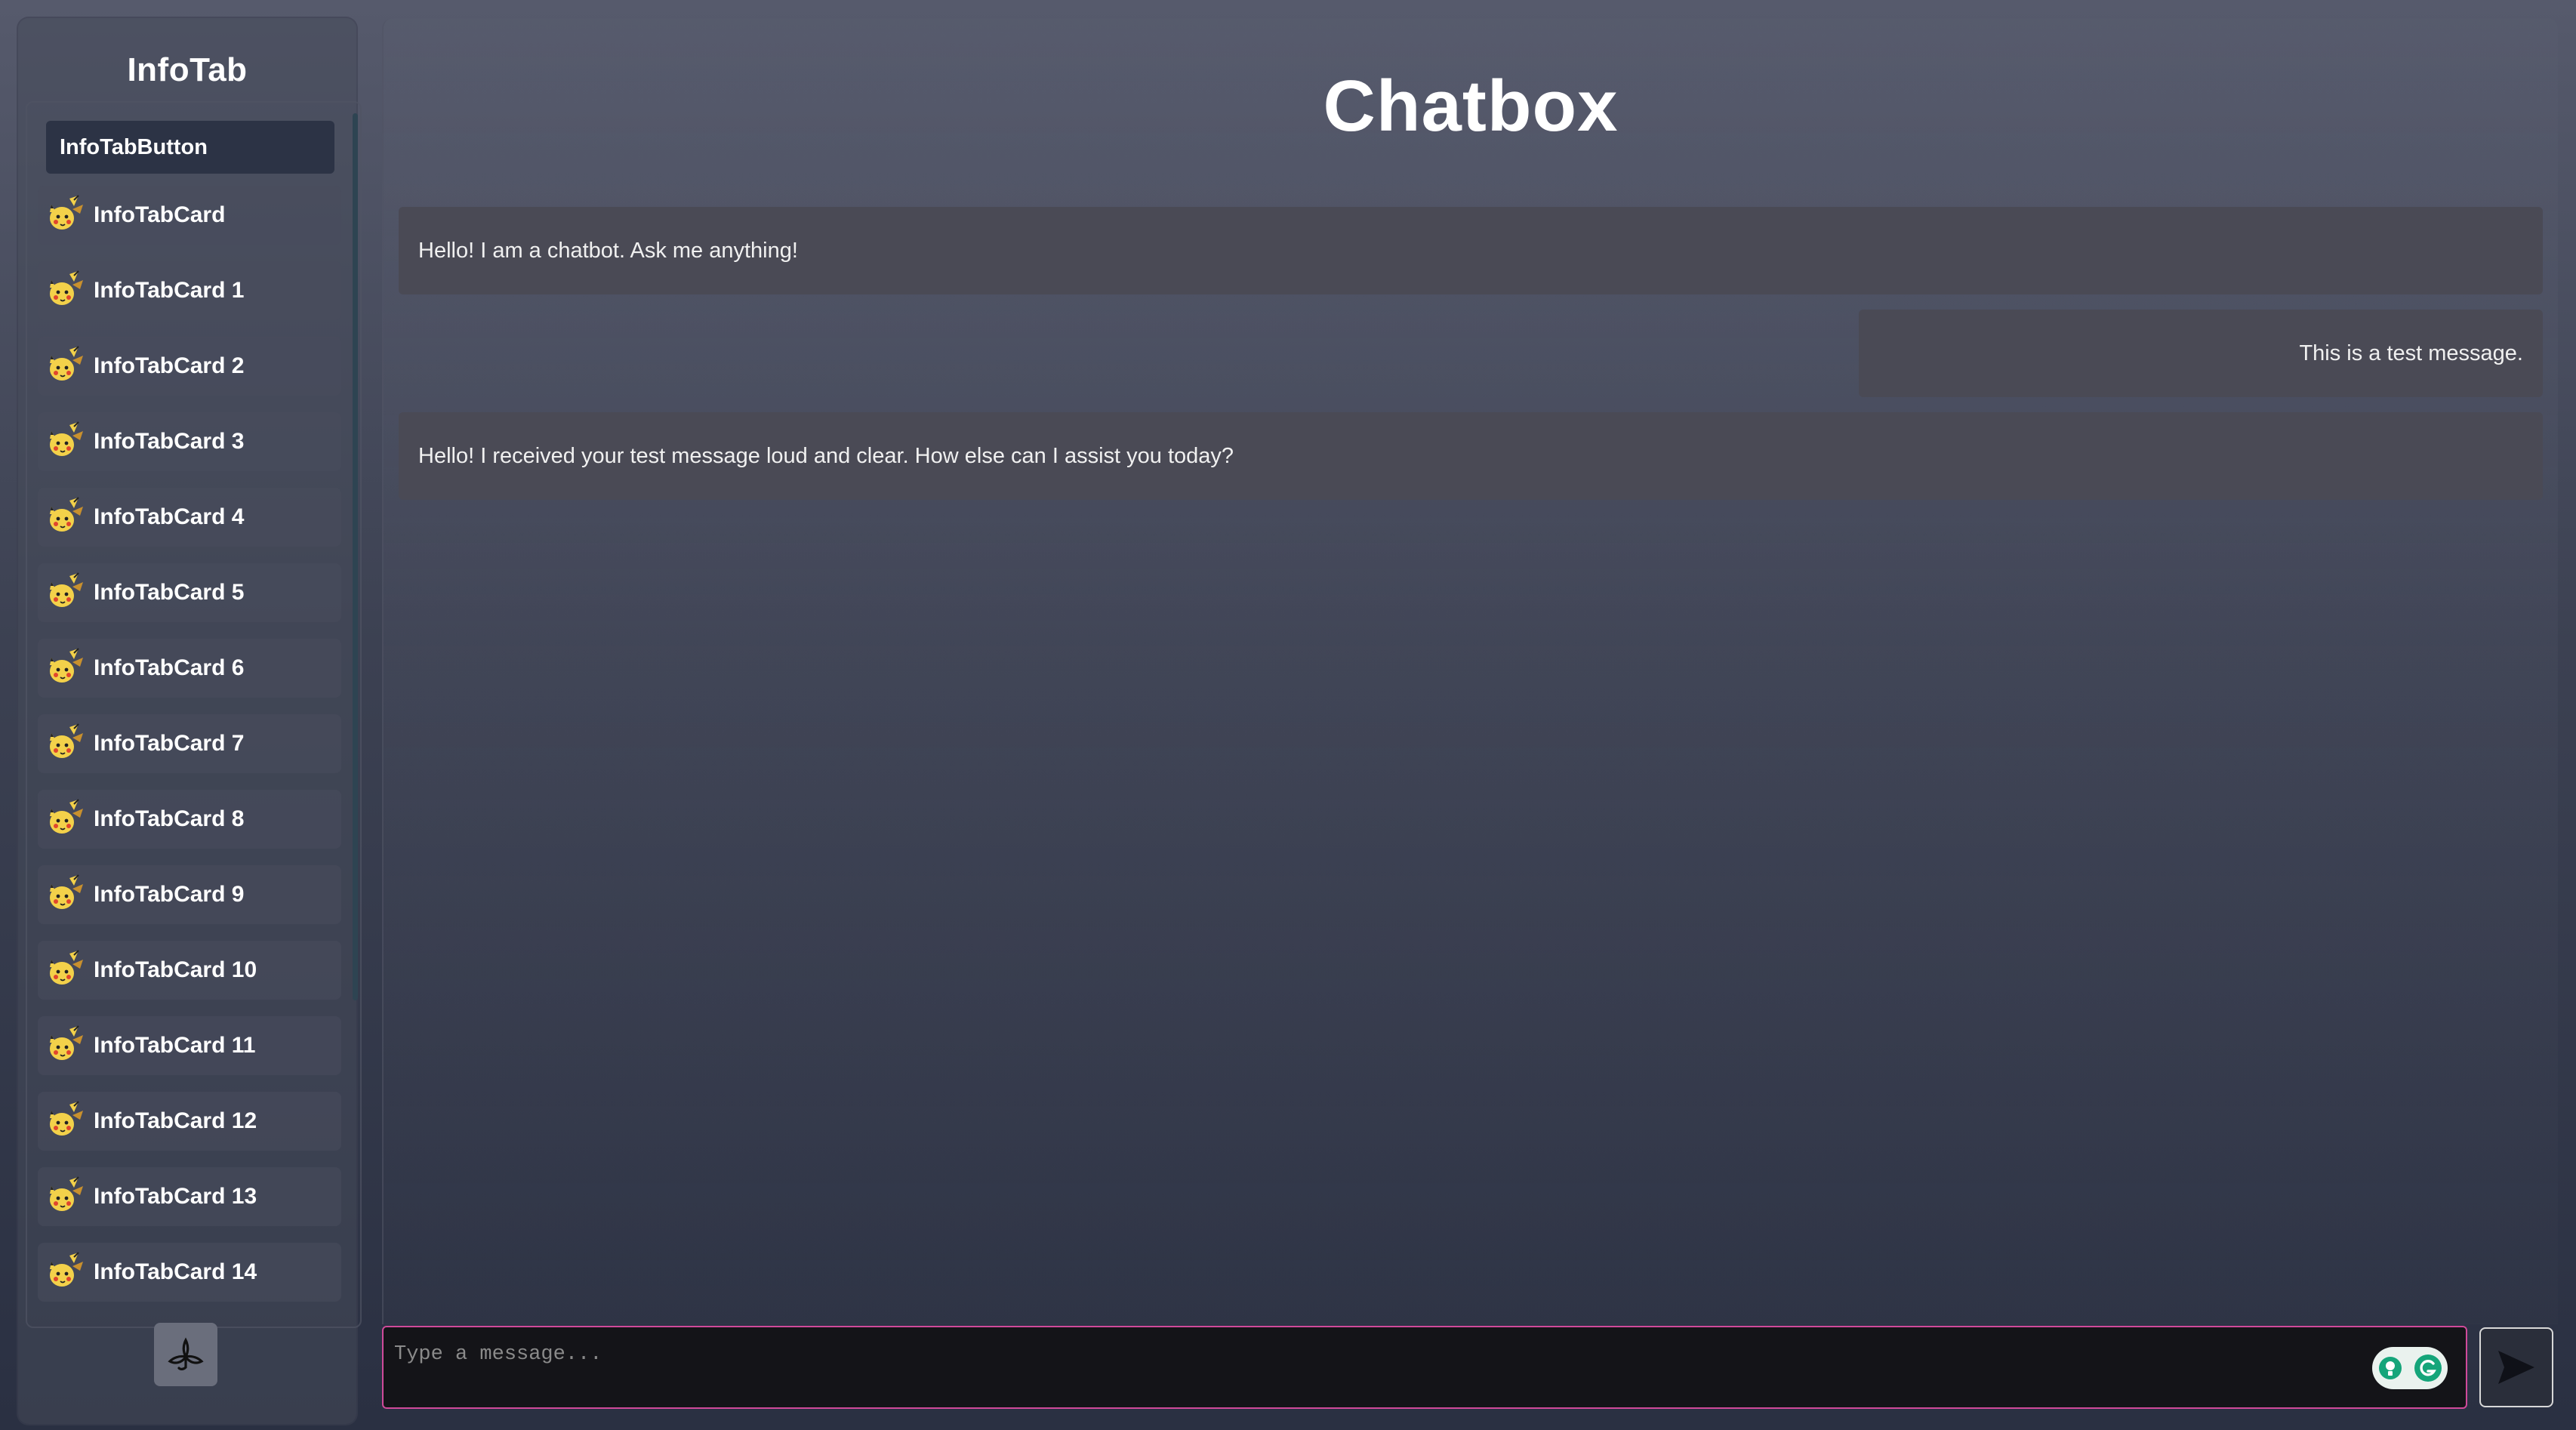 Image resolution: width=2576 pixels, height=1430 pixels. Describe the element at coordinates (169, 290) in the screenshot. I see `infotab-card-label: InfoTabCard 1` at that location.